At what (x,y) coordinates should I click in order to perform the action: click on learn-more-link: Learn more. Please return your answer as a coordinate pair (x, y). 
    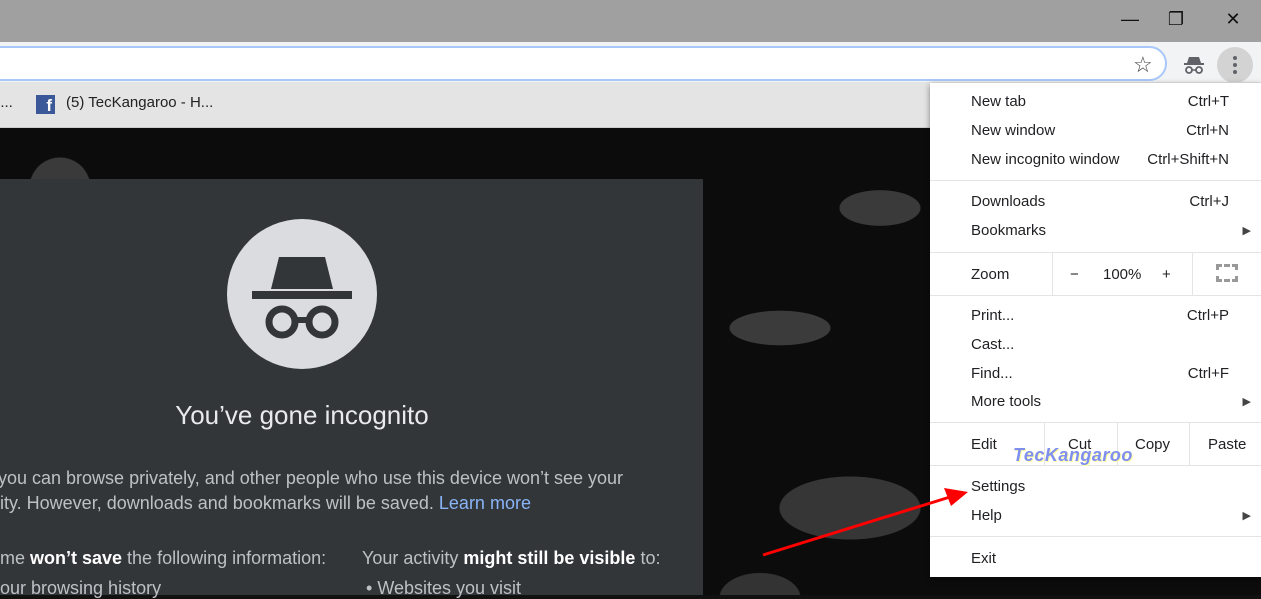
    Looking at the image, I should click on (485, 503).